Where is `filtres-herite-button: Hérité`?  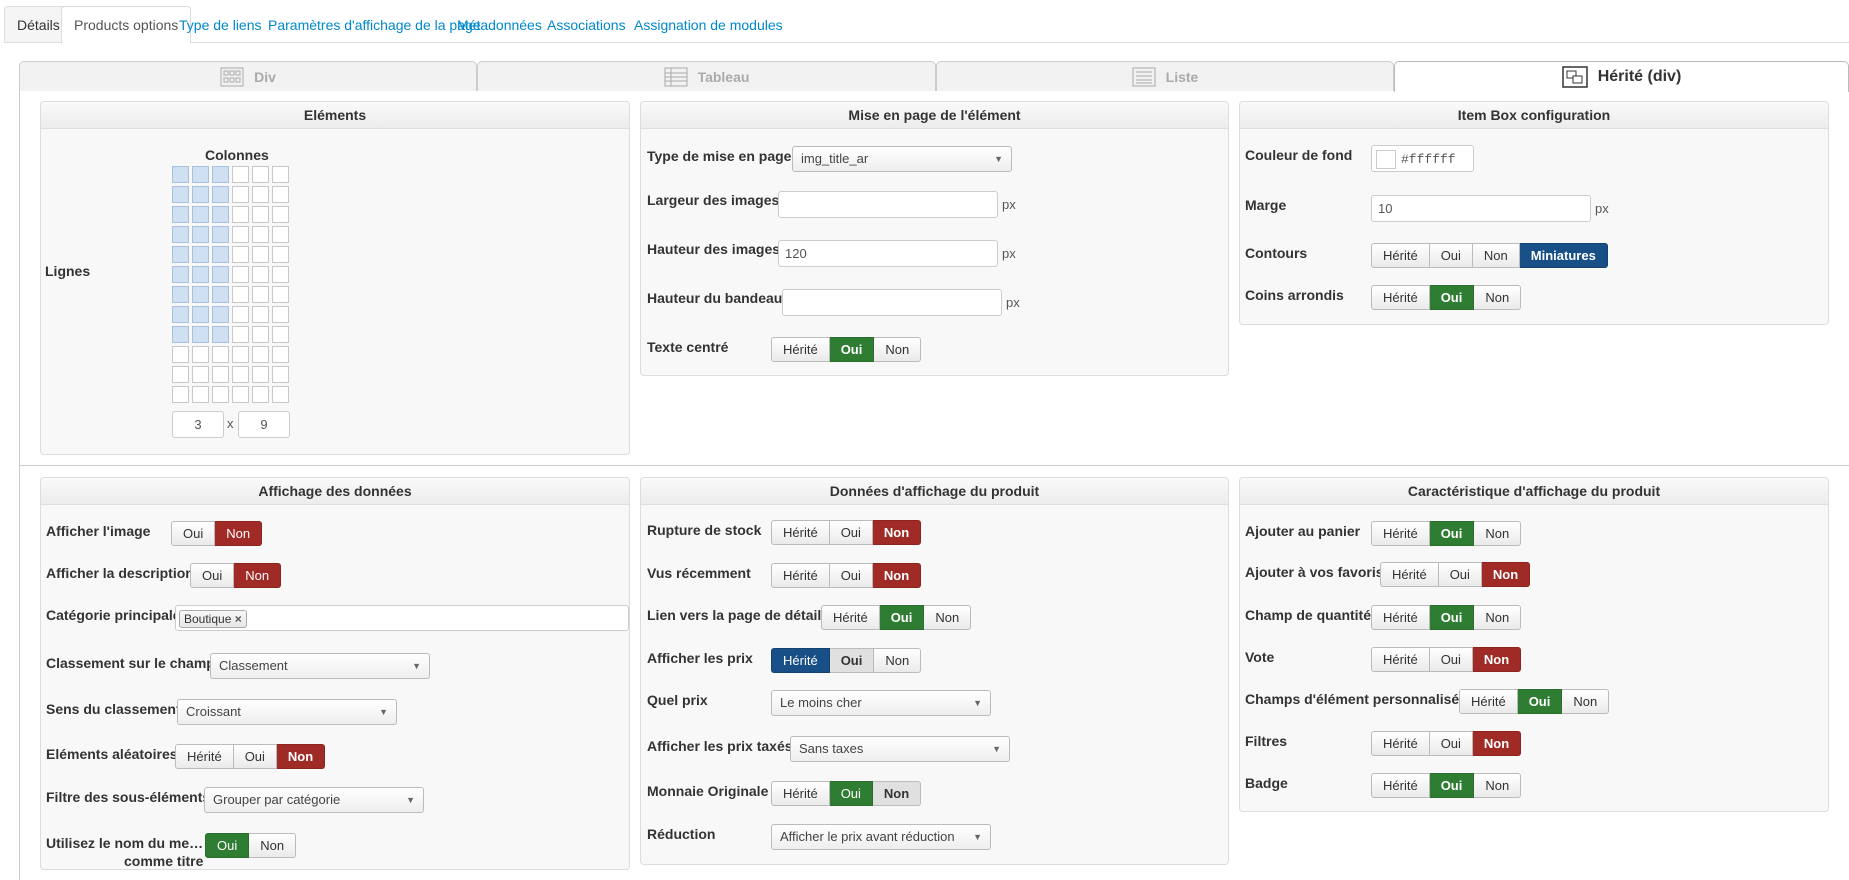
filtres-herite-button: Hérité is located at coordinates (1400, 743).